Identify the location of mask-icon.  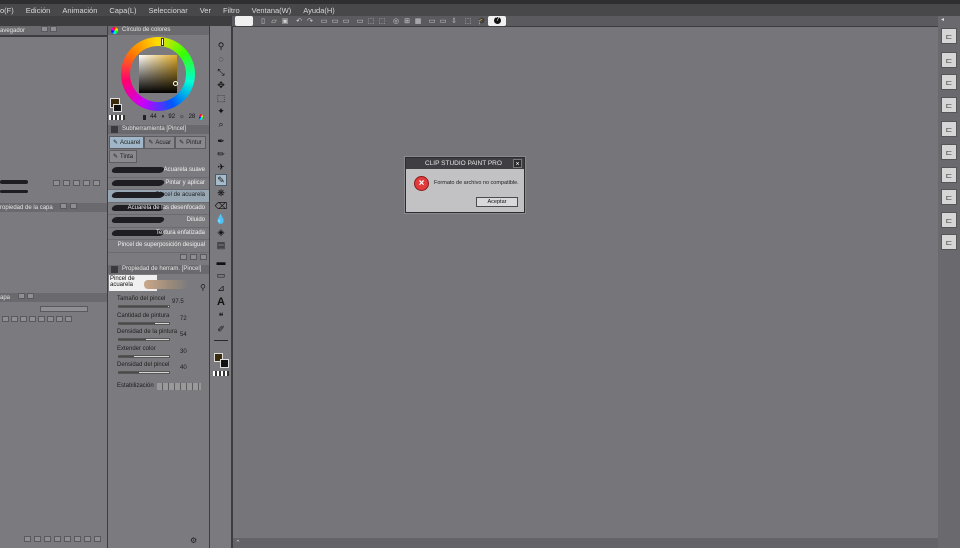
(67, 539).